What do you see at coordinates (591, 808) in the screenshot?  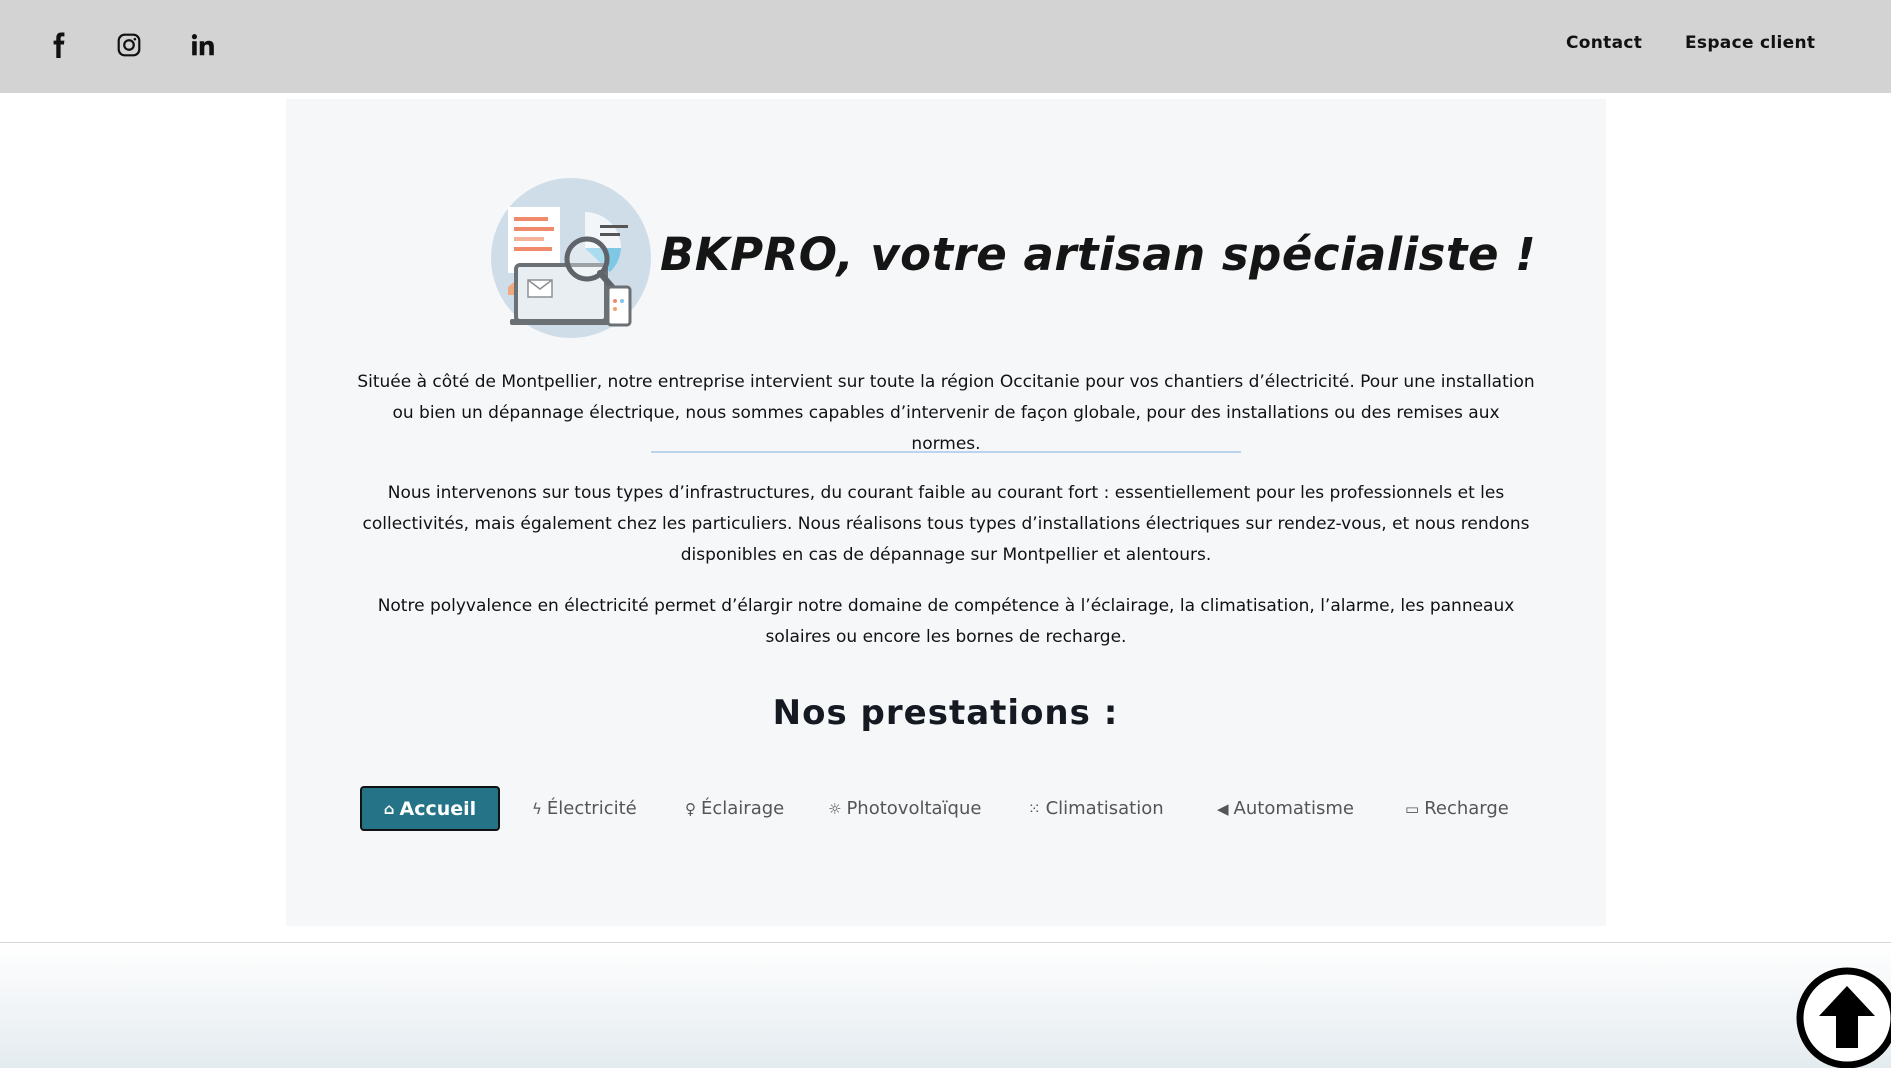 I see `tab-label: Électricité` at bounding box center [591, 808].